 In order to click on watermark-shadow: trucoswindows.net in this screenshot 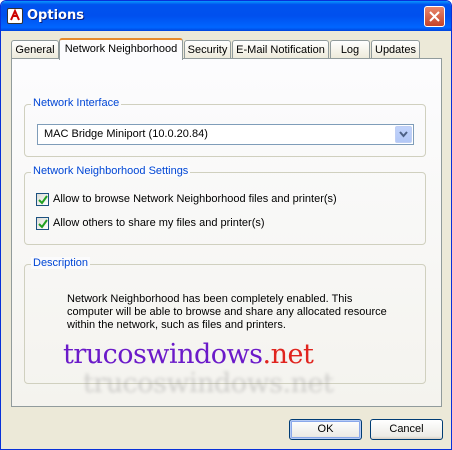, I will do `click(208, 383)`.